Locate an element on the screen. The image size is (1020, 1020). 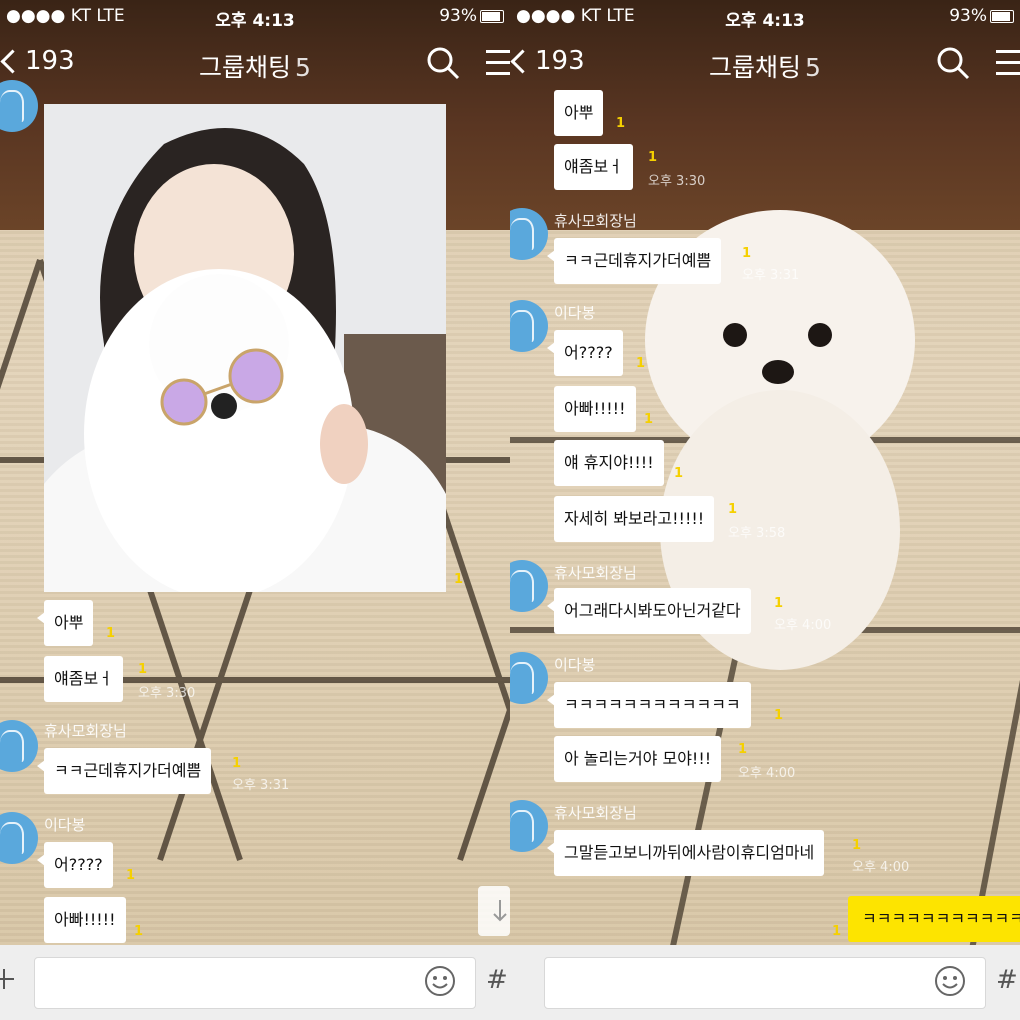
scroll-down-icon is located at coordinates (500, 911).